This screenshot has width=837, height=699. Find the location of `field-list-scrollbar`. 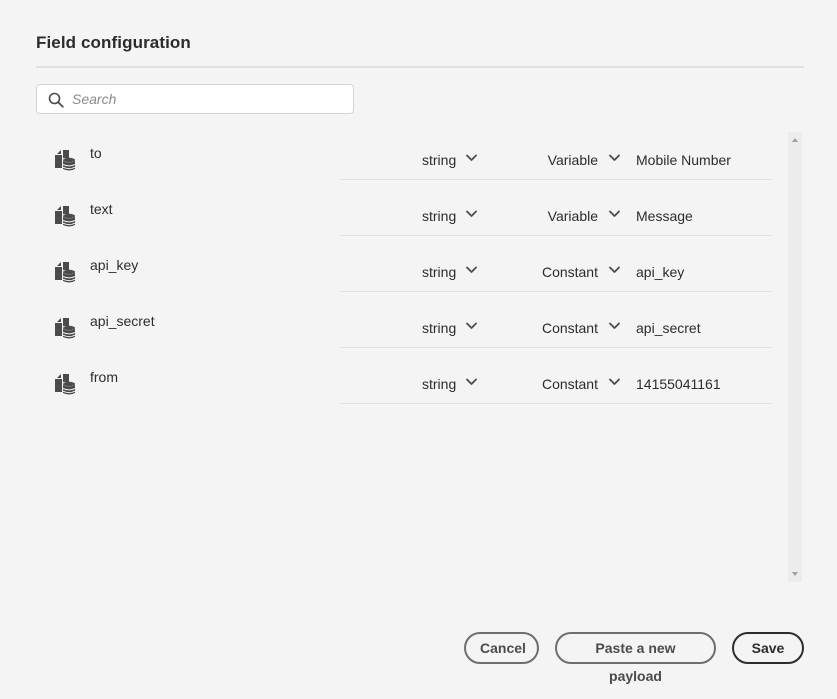

field-list-scrollbar is located at coordinates (795, 357).